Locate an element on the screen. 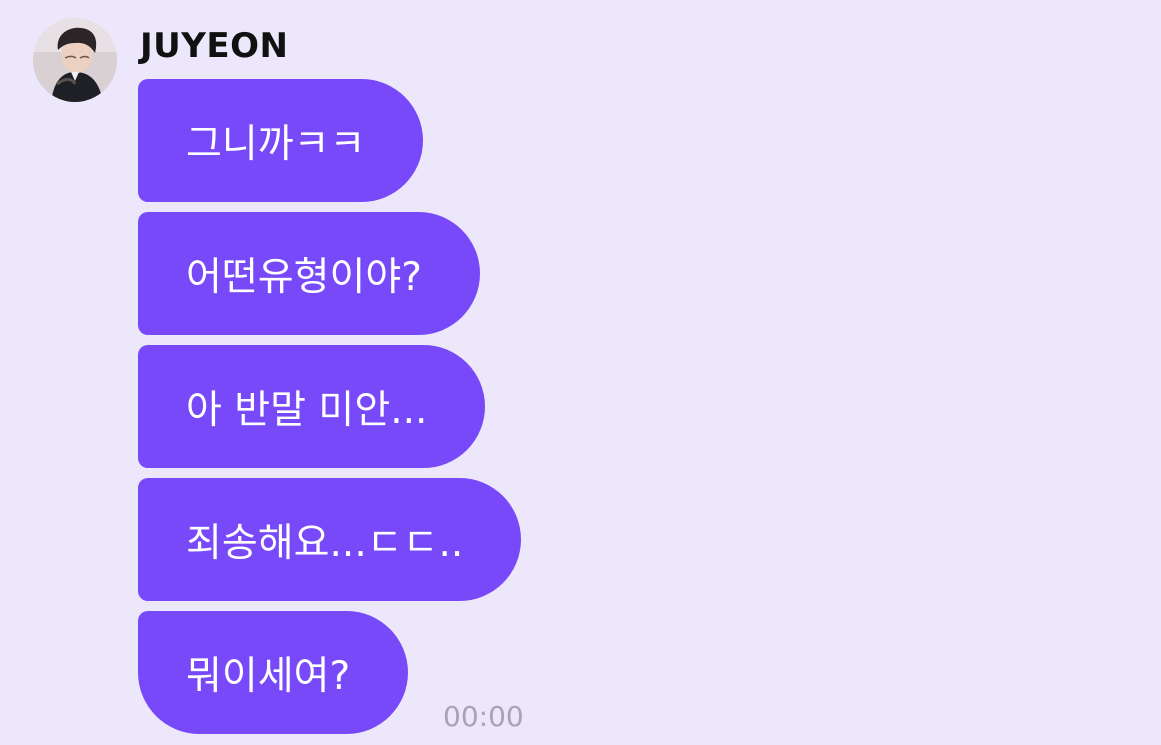 Image resolution: width=1161 pixels, height=745 pixels. message-bubble: 죄송해요...ㄷㄷ.. is located at coordinates (330, 539).